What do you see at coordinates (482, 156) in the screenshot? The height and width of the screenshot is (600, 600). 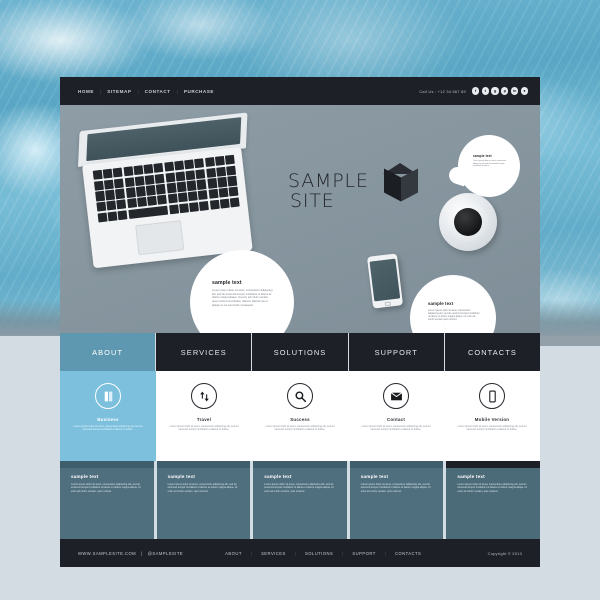 I see `bubble-coffee-title: sample text` at bounding box center [482, 156].